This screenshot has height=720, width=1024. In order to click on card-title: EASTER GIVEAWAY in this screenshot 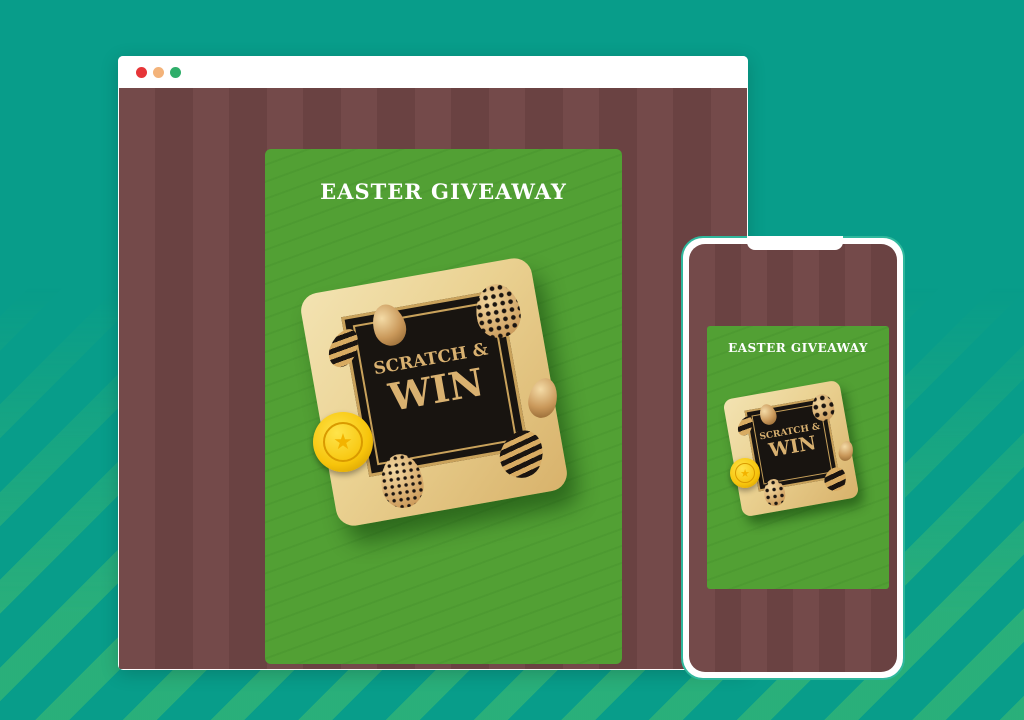, I will do `click(443, 191)`.